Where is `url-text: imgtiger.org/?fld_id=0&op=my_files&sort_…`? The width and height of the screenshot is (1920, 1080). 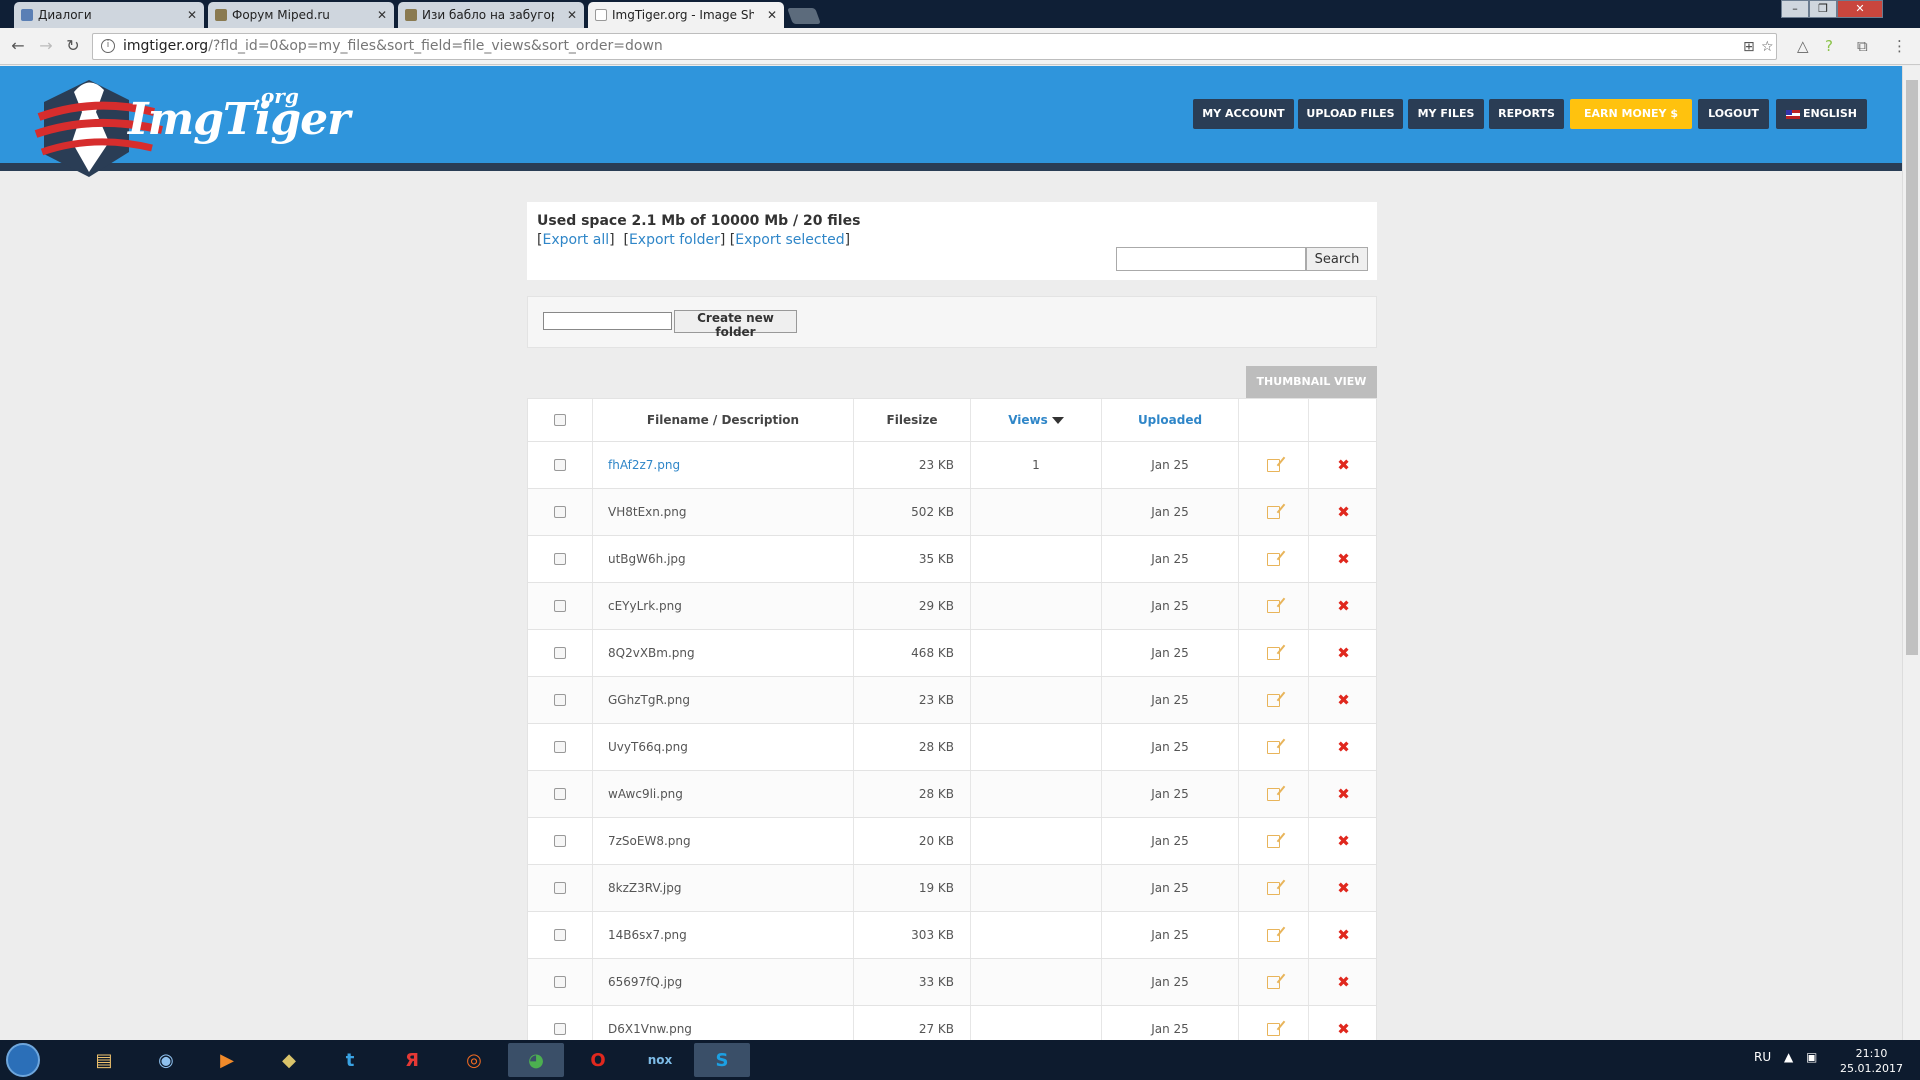 url-text: imgtiger.org/?fld_id=0&op=my_files&sort_… is located at coordinates (393, 46).